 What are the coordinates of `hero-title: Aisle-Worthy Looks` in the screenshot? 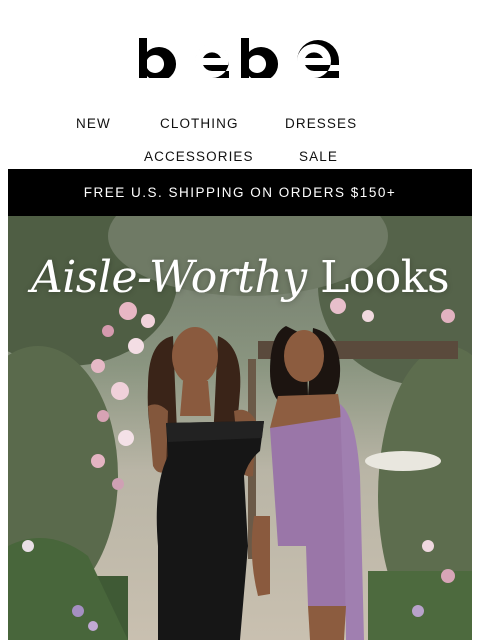 It's located at (240, 277).